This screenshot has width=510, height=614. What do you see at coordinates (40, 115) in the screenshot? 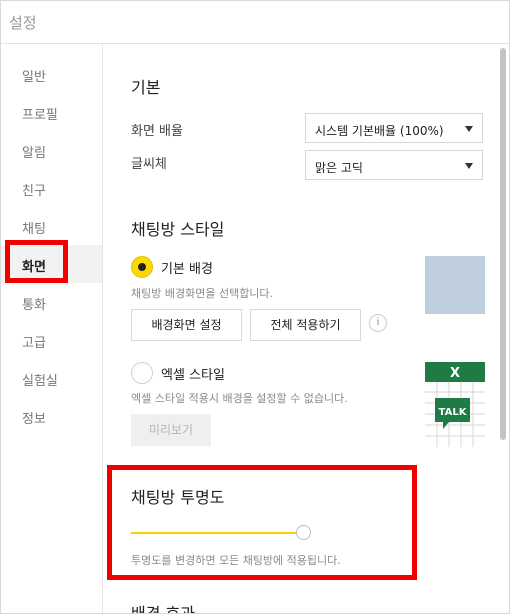
I see `sidebar-item-label: 프로필` at bounding box center [40, 115].